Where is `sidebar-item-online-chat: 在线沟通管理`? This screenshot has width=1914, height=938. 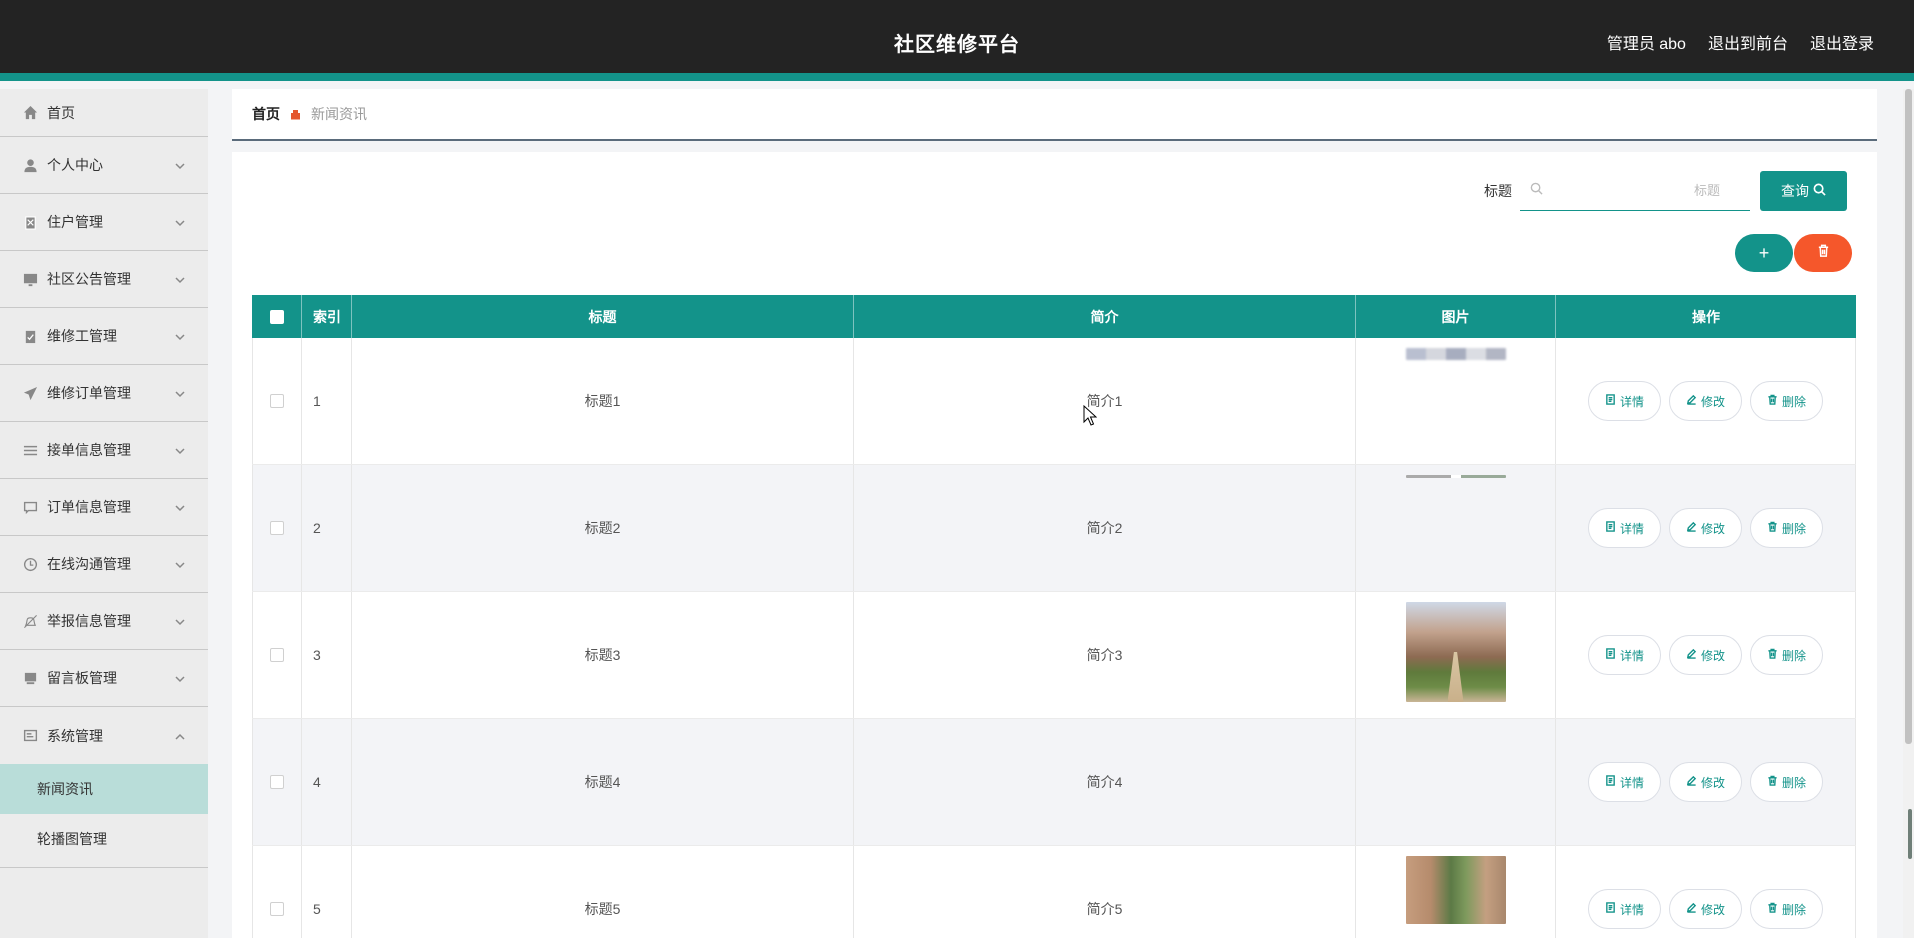
sidebar-item-online-chat: 在线沟通管理 is located at coordinates (104, 564).